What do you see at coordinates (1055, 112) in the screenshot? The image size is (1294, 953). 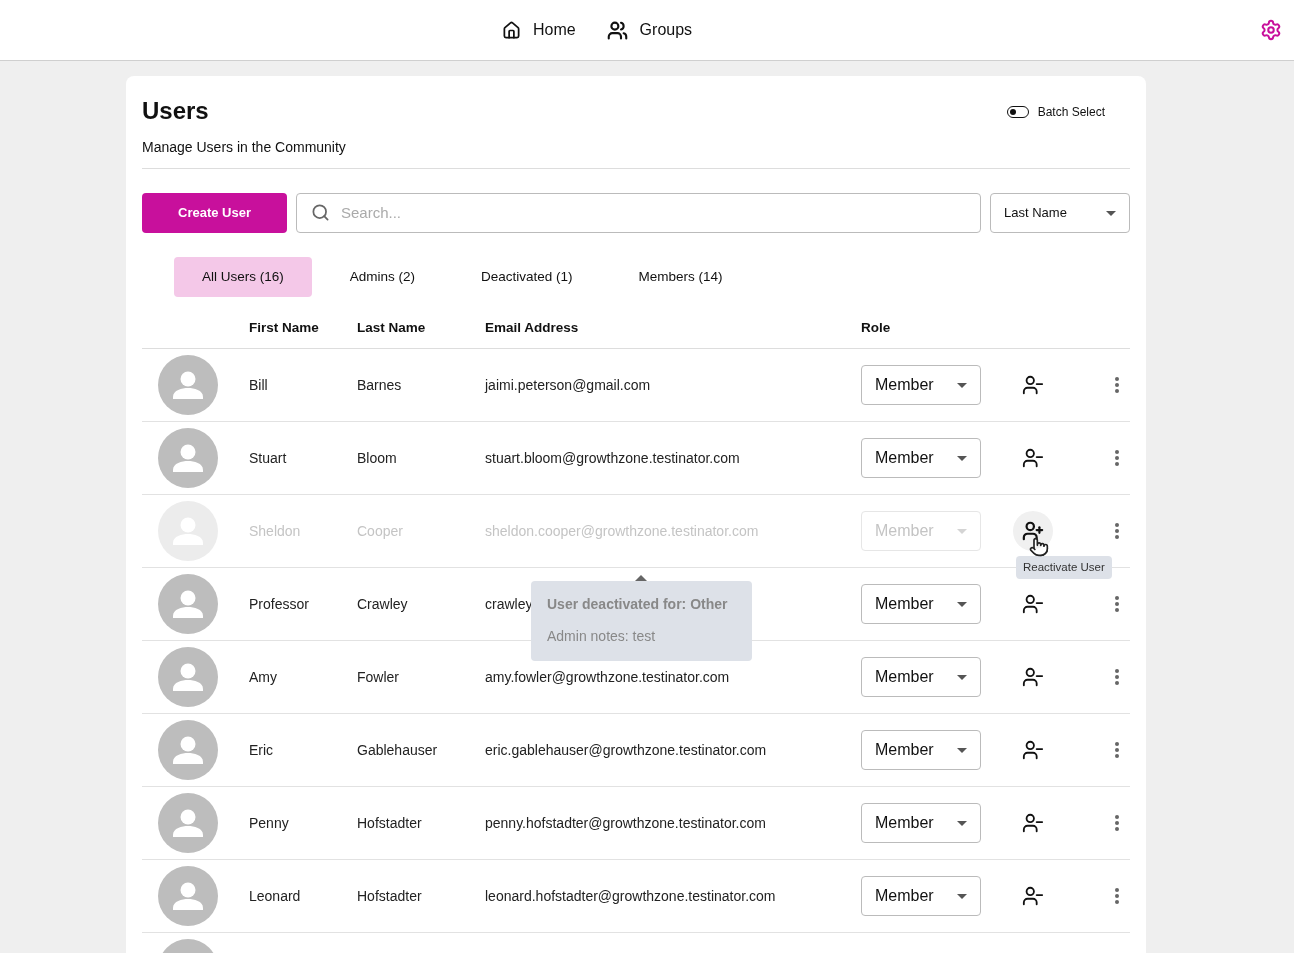 I see `batch-select-toggle: Batch Select` at bounding box center [1055, 112].